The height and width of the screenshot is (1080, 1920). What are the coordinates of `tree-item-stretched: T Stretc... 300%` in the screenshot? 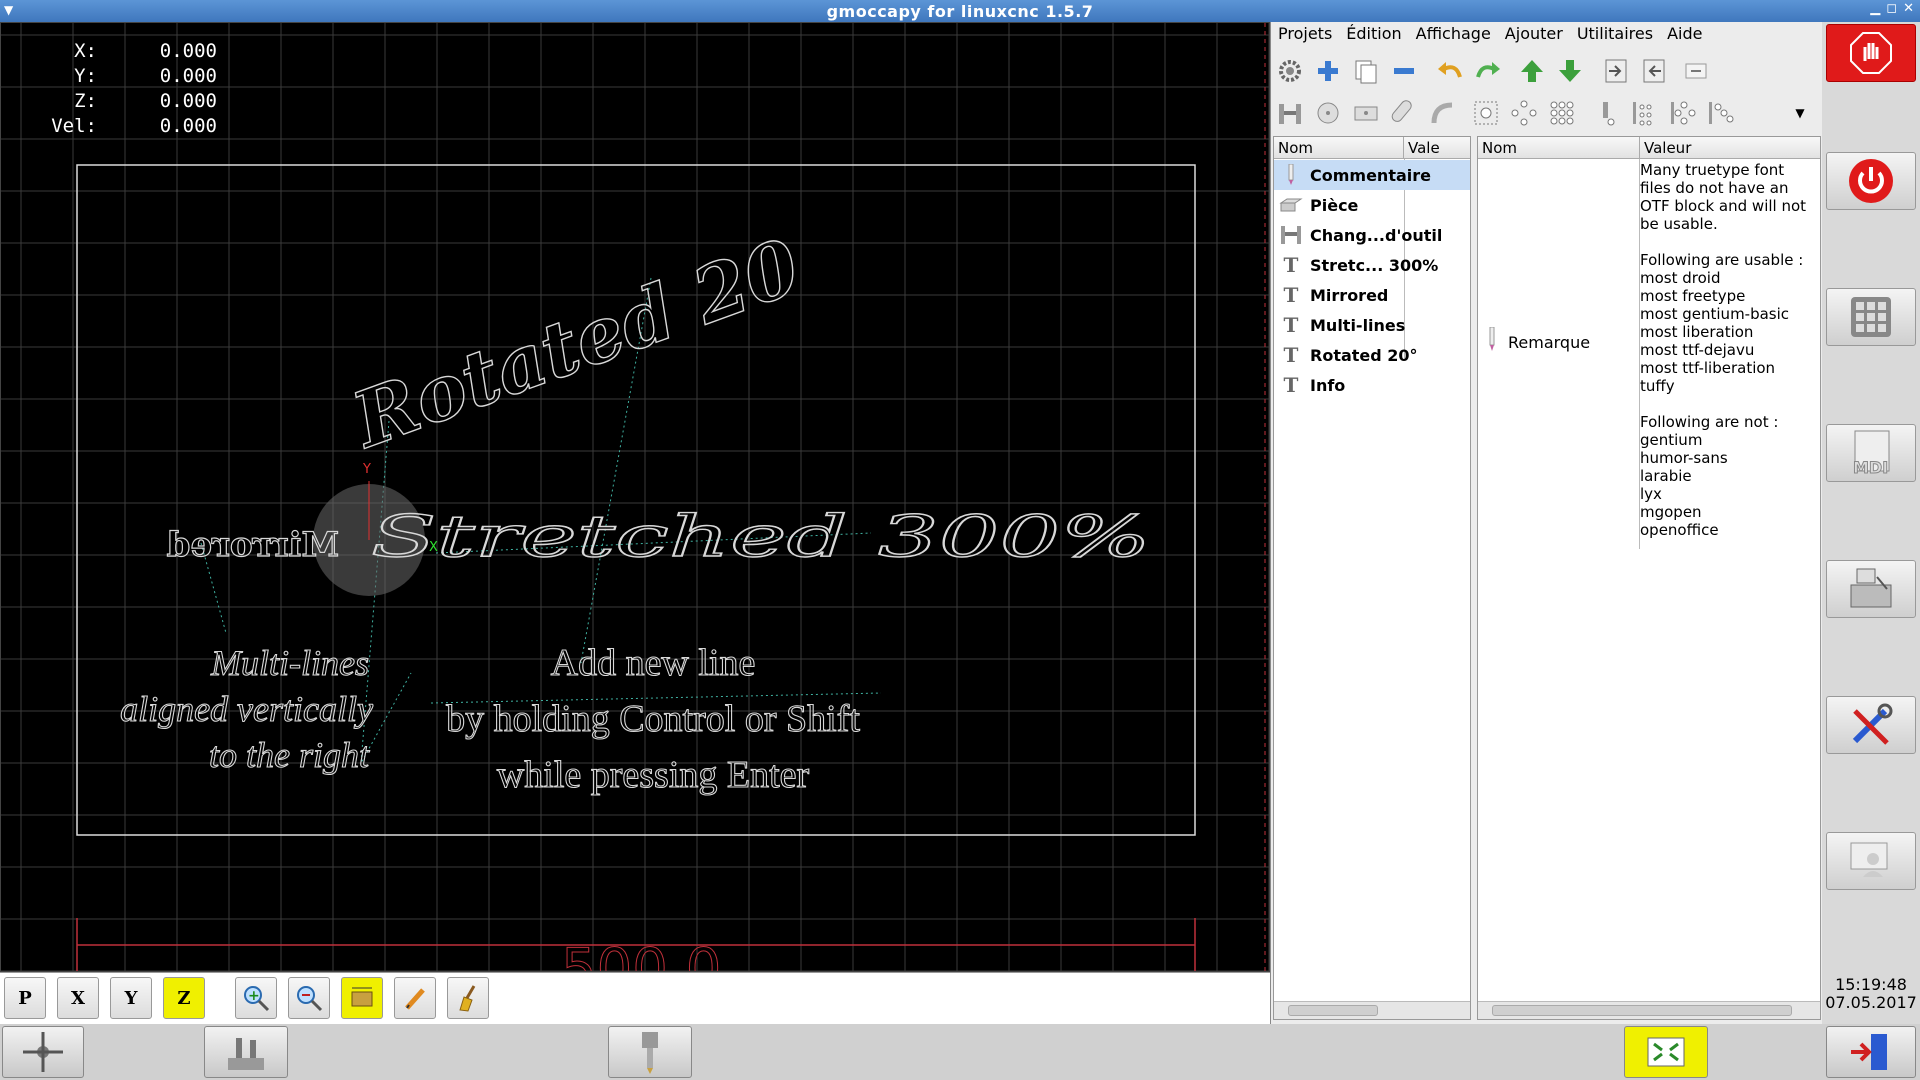 It's located at (1356, 265).